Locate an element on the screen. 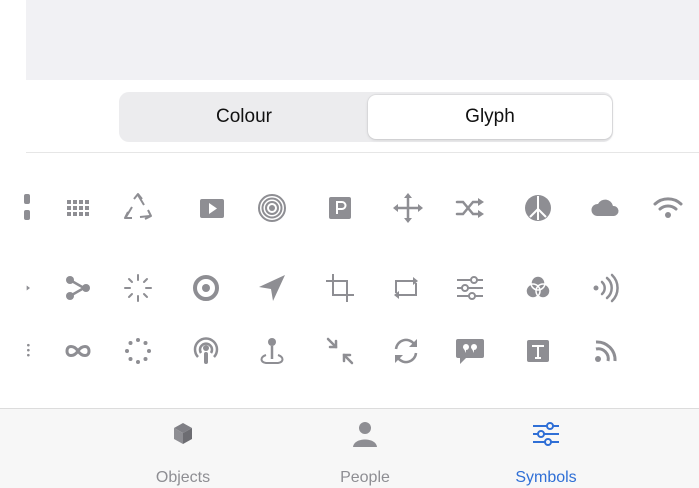  cube-icon is located at coordinates (183, 434).